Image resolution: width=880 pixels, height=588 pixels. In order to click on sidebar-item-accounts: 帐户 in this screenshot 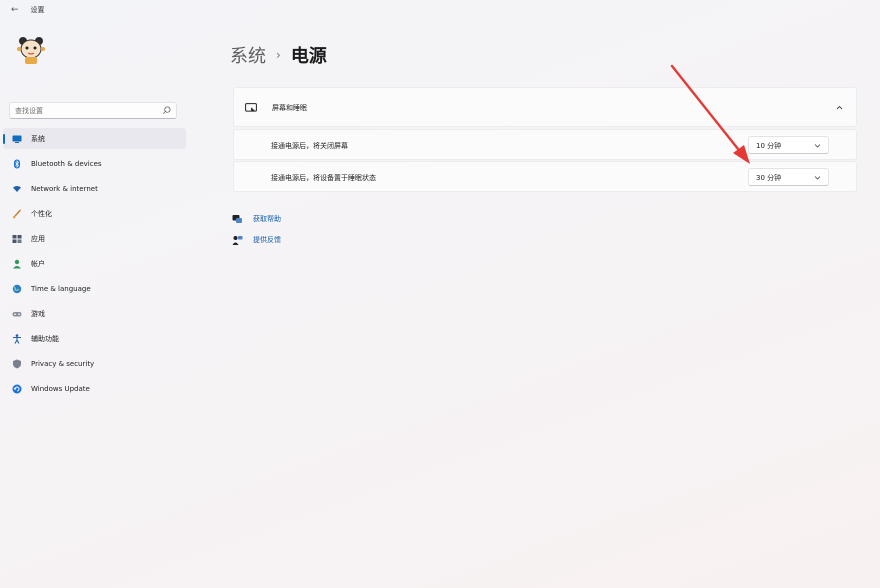, I will do `click(94, 263)`.